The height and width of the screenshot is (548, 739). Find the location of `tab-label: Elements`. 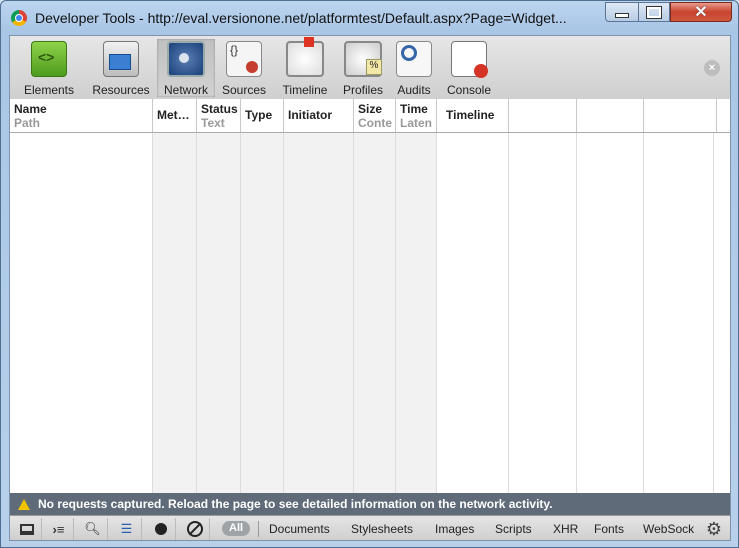

tab-label: Elements is located at coordinates (49, 90).